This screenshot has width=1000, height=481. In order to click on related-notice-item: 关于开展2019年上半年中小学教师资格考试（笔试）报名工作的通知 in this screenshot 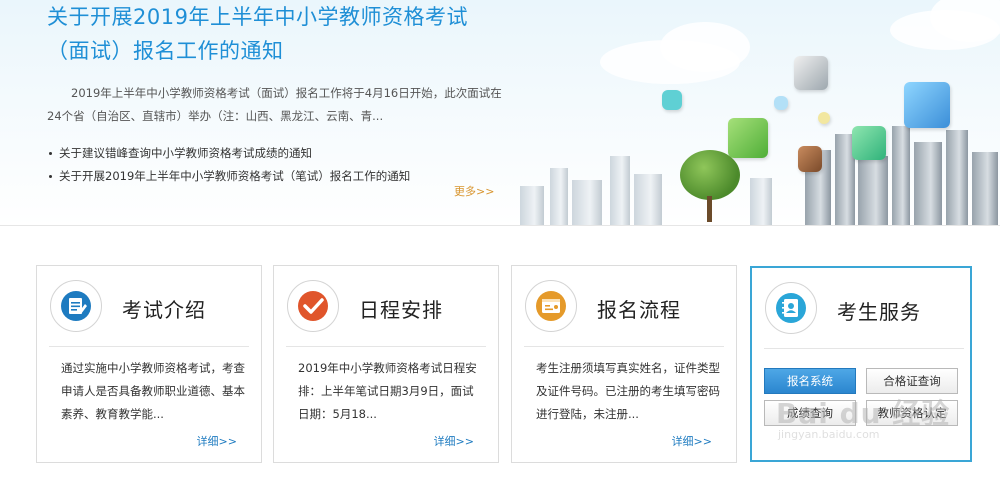, I will do `click(277, 176)`.